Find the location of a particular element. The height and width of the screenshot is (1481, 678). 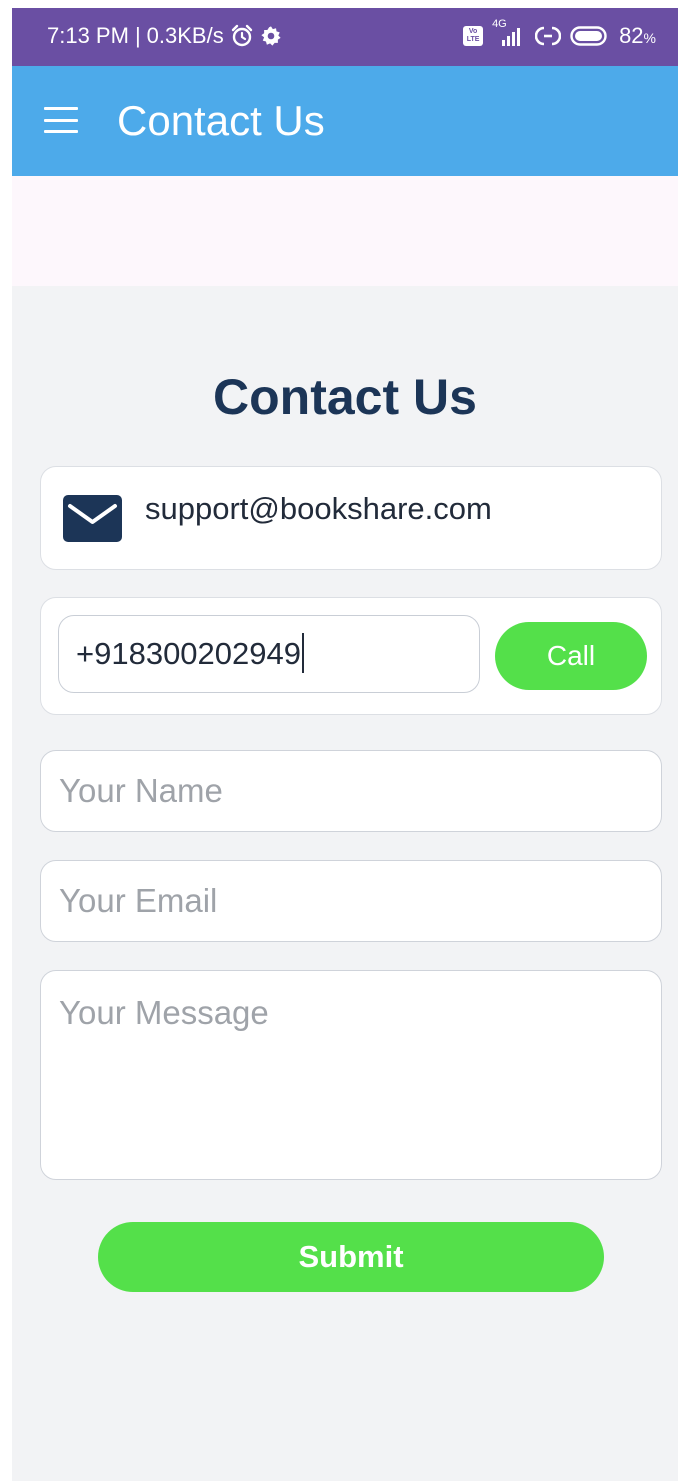

phone-number-value: +918300202949 is located at coordinates (188, 653).